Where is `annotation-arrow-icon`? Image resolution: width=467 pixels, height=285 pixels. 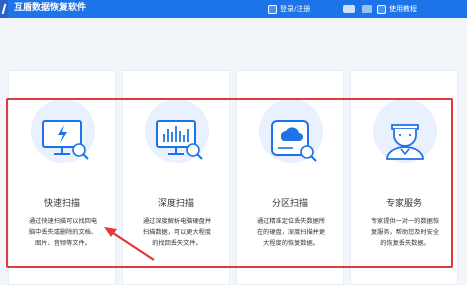 annotation-arrow-icon is located at coordinates (129, 244).